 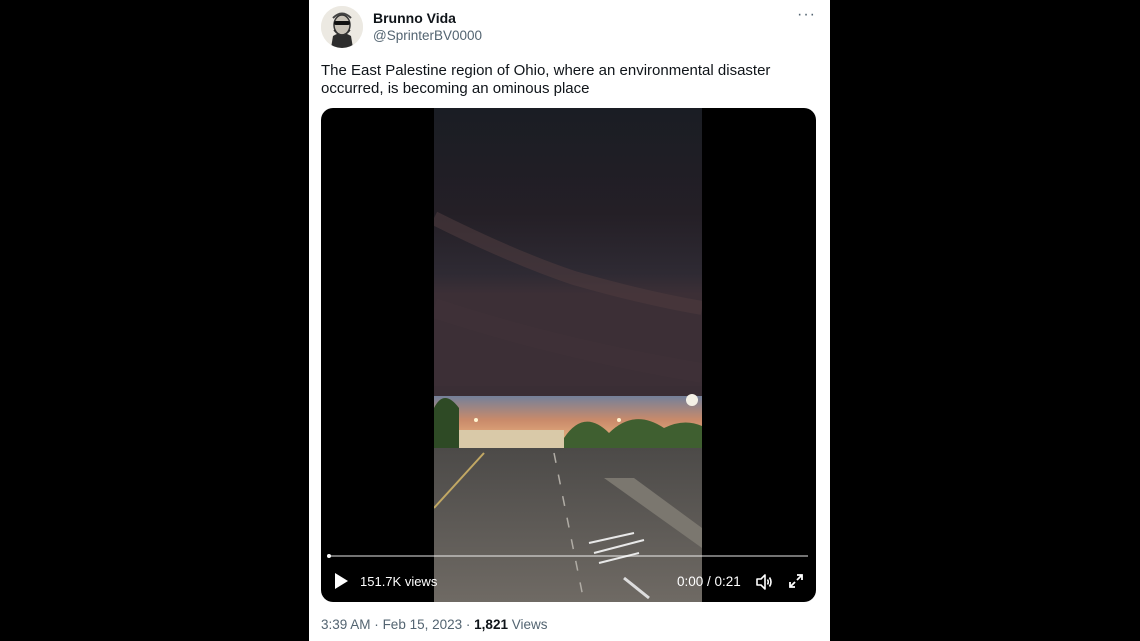 I want to click on tweet-meta: 3:39 AM · Feb 15, 2023 · 1,821 Views, so click(x=434, y=624).